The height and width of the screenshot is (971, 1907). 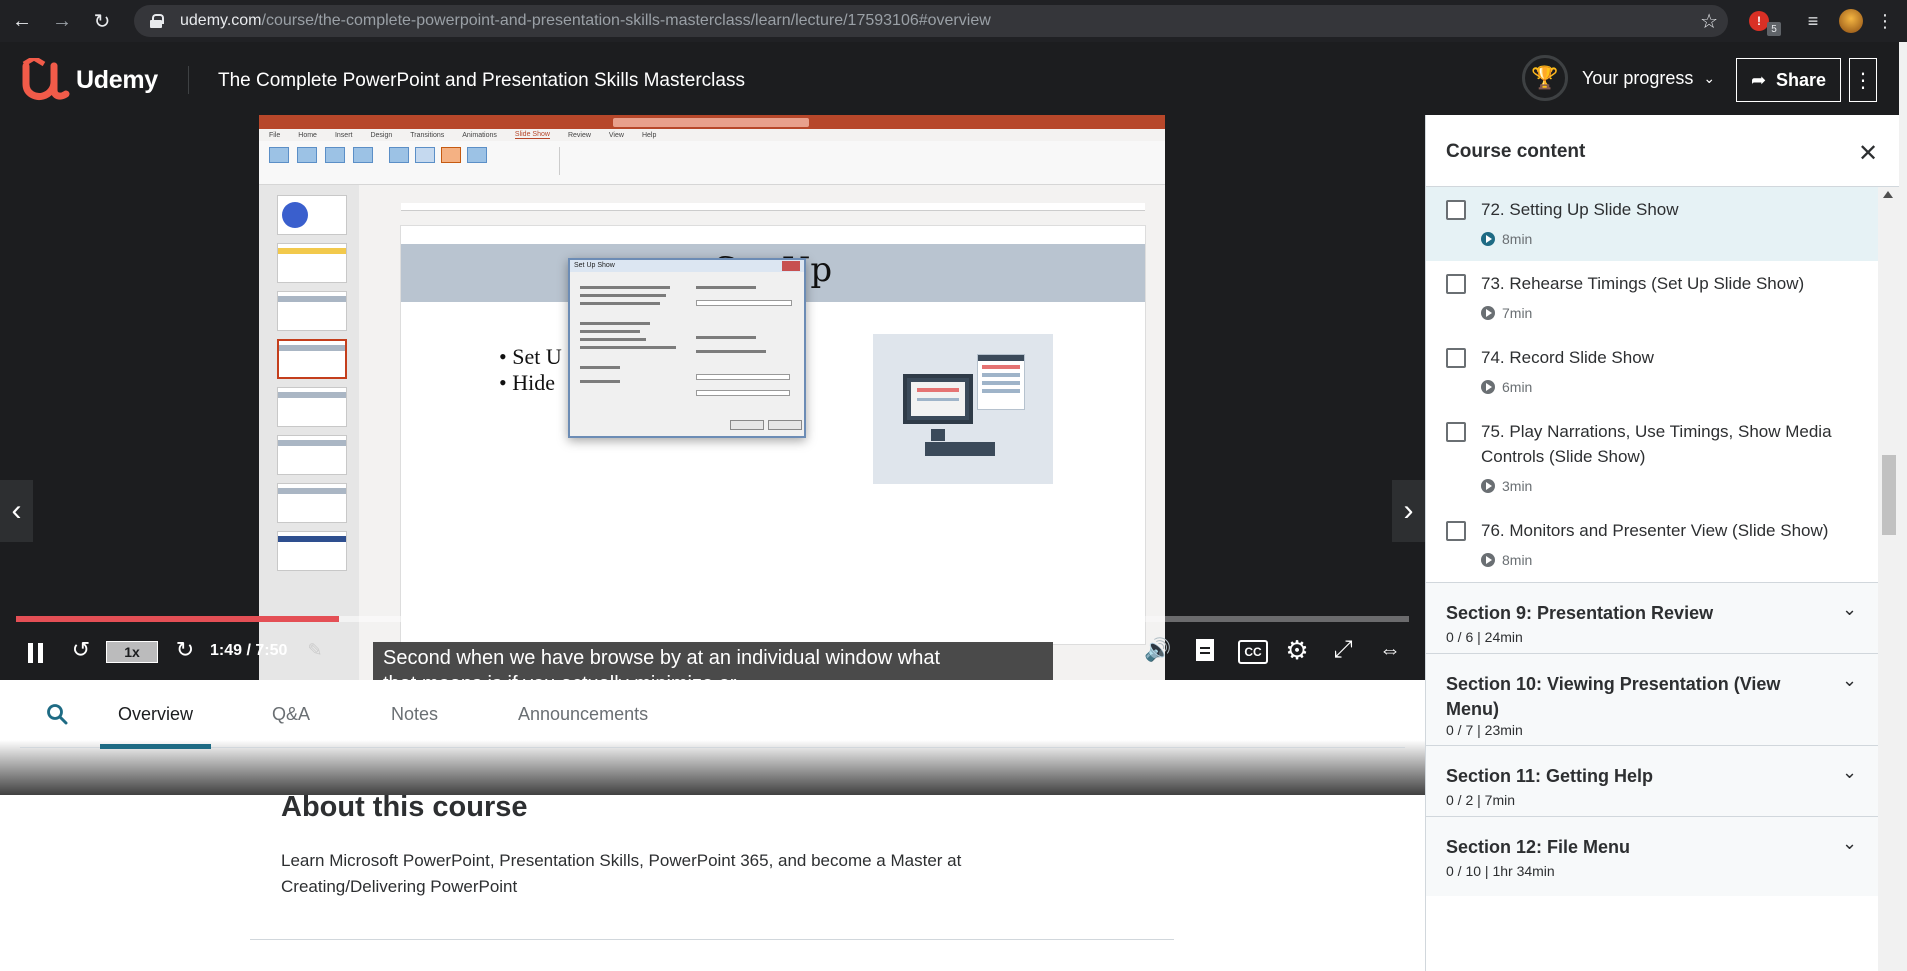 What do you see at coordinates (583, 714) in the screenshot?
I see `tab-announcements: Announcements` at bounding box center [583, 714].